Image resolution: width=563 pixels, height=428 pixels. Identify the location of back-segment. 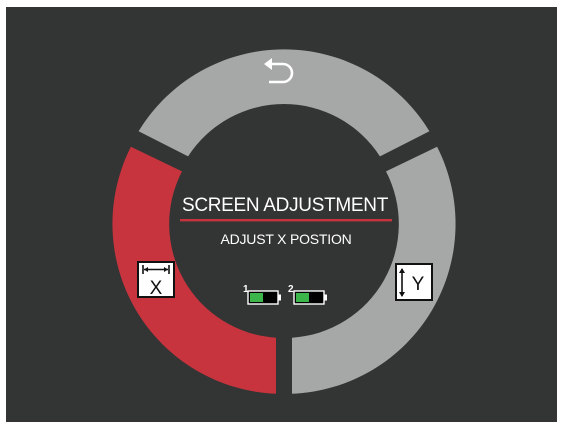
(284, 103).